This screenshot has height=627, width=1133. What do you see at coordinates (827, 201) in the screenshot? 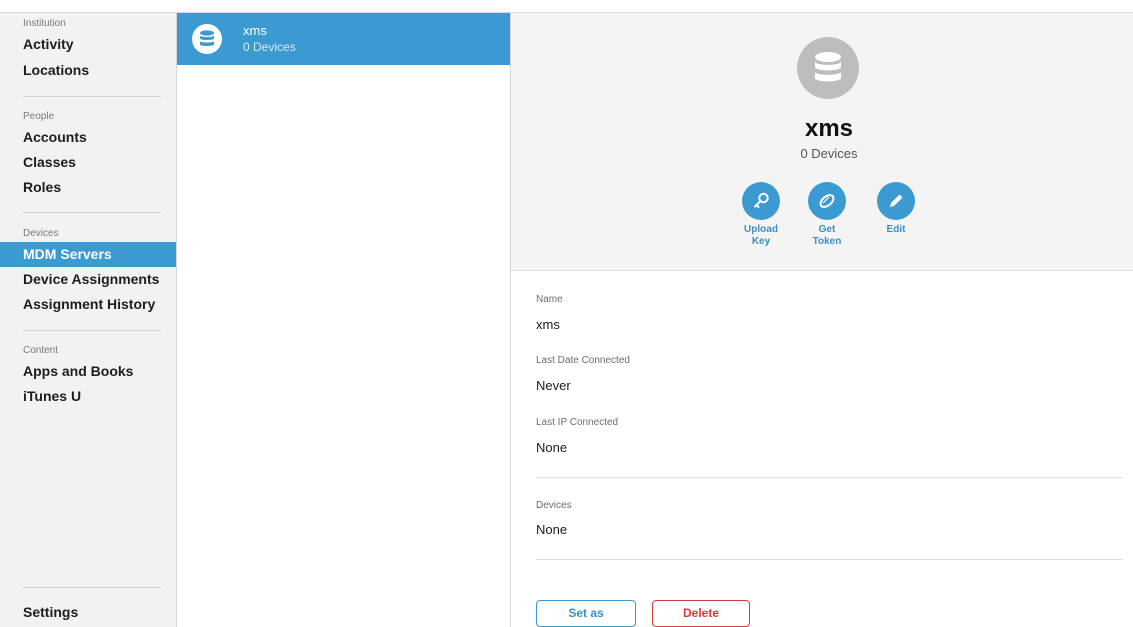
I see `token-icon` at bounding box center [827, 201].